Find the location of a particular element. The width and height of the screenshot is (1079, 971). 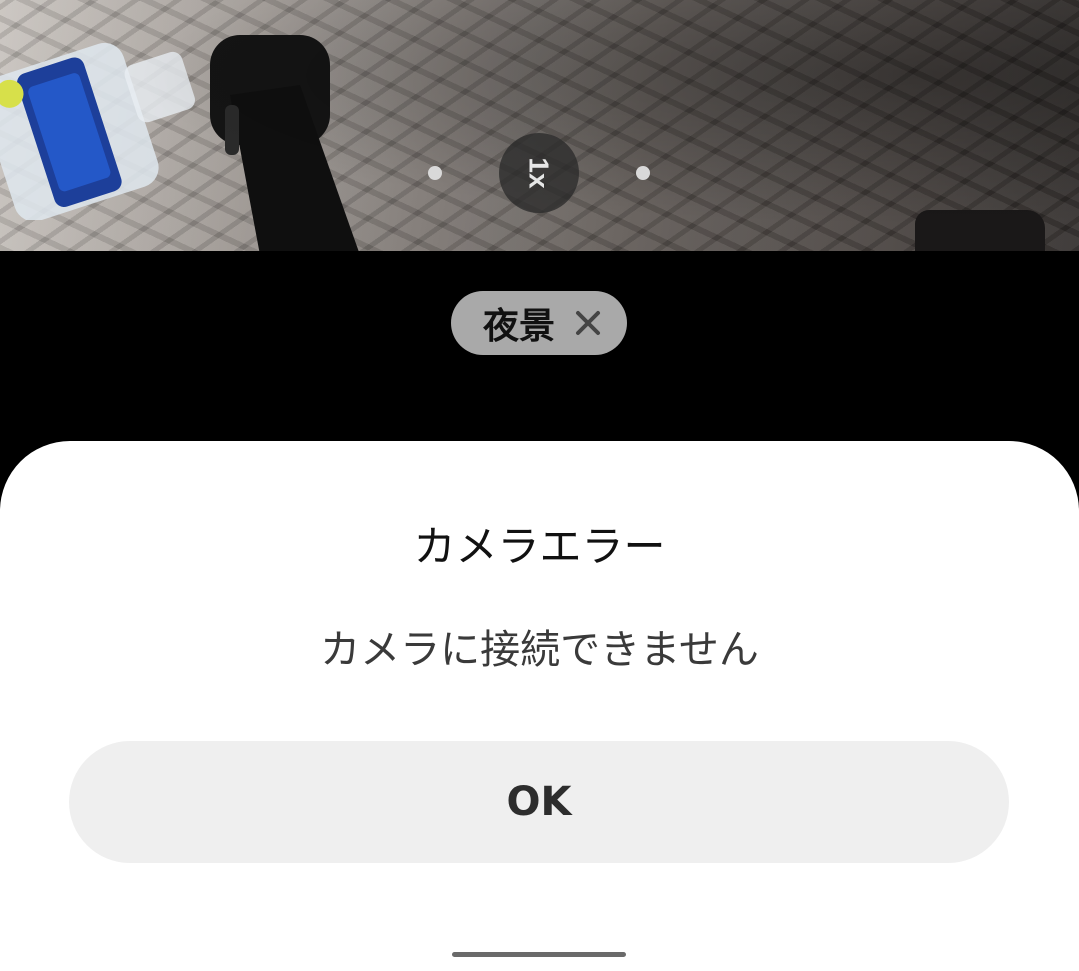

scene-label: 夜景 is located at coordinates (519, 326).